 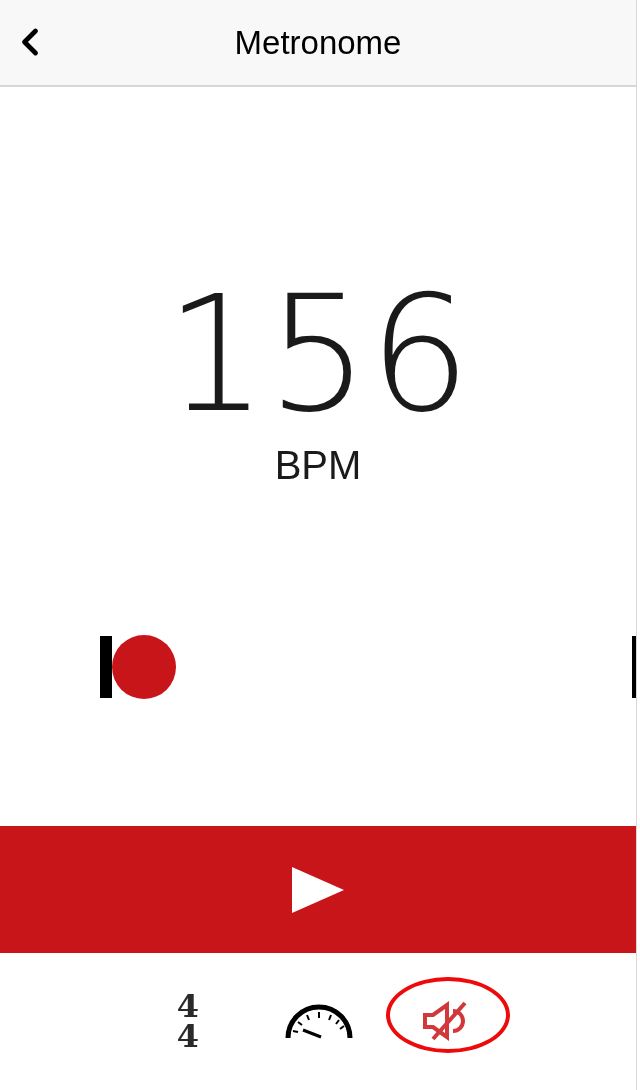 What do you see at coordinates (318, 465) in the screenshot?
I see `bpm-unit: BPM` at bounding box center [318, 465].